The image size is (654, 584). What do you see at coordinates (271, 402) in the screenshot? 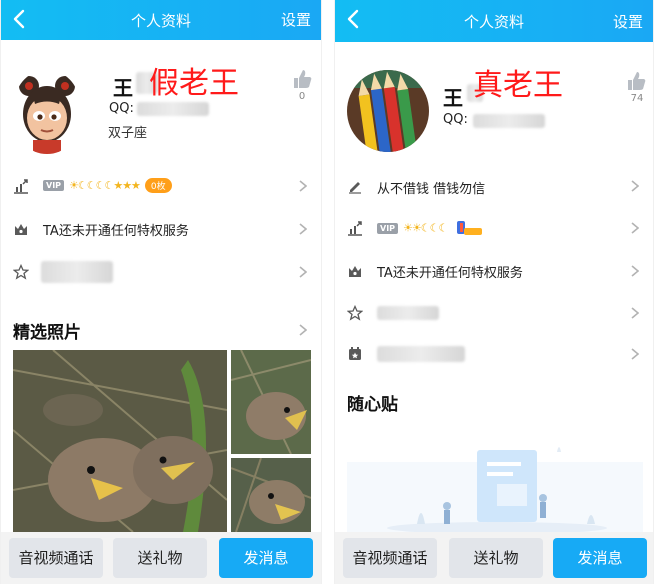
I see `photo-side-top` at bounding box center [271, 402].